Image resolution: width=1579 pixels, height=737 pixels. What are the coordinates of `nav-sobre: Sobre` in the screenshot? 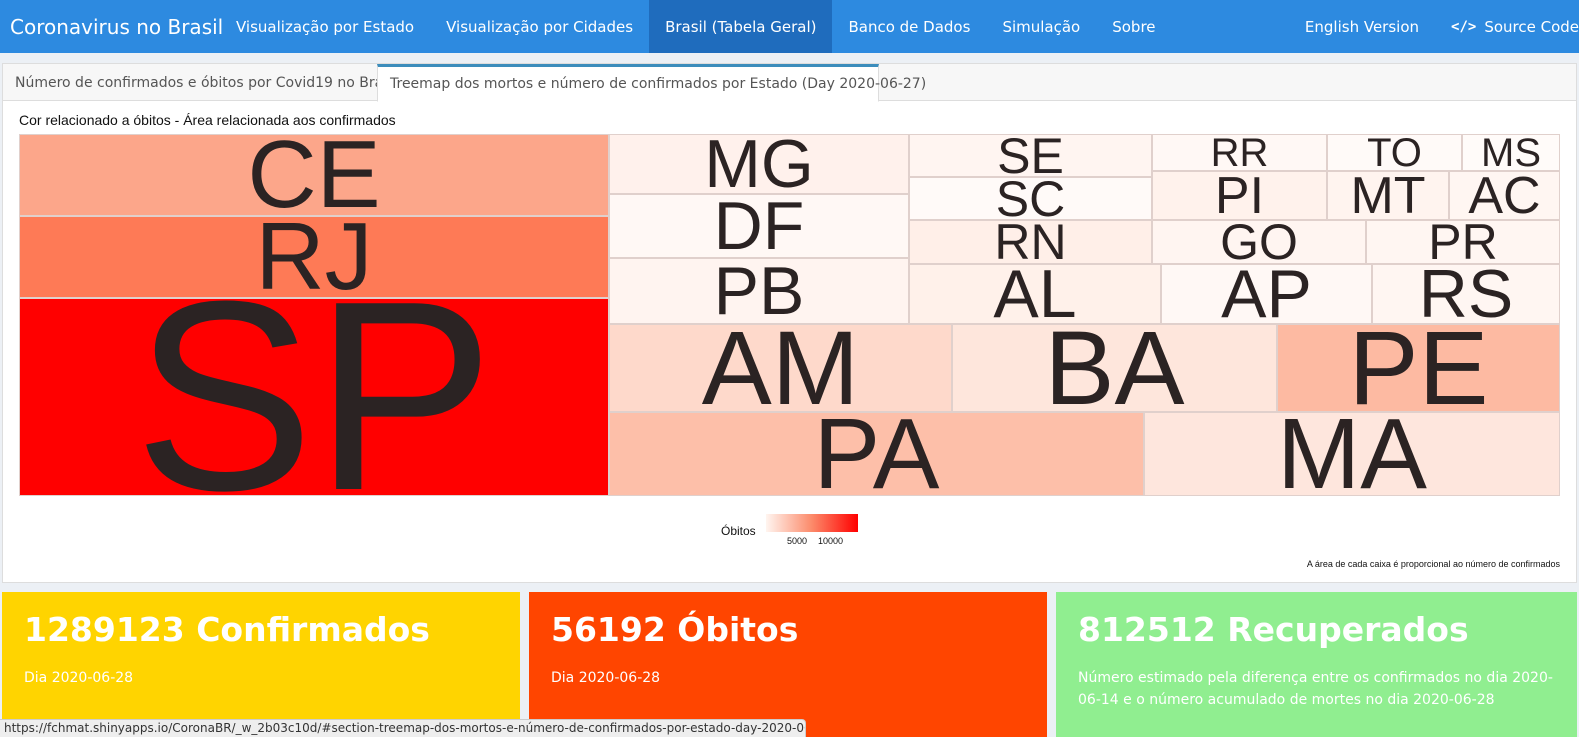 It's located at (1133, 26).